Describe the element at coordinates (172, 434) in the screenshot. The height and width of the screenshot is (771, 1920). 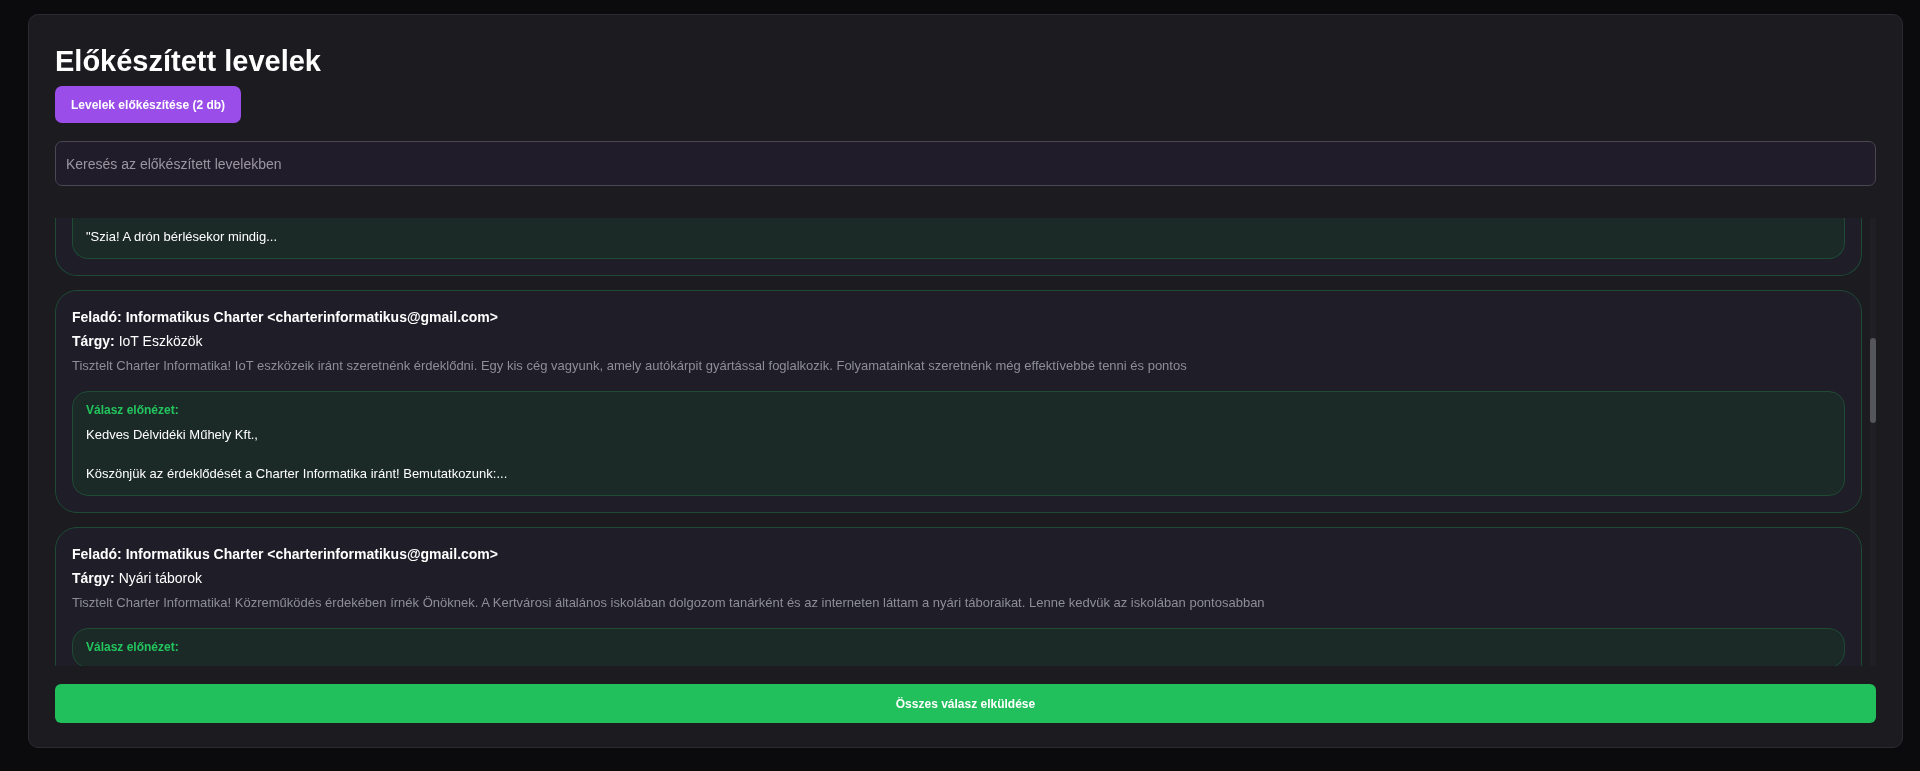
I see `reply-preview-text: Kedves Délvidéki Műhely Kft.,` at that location.